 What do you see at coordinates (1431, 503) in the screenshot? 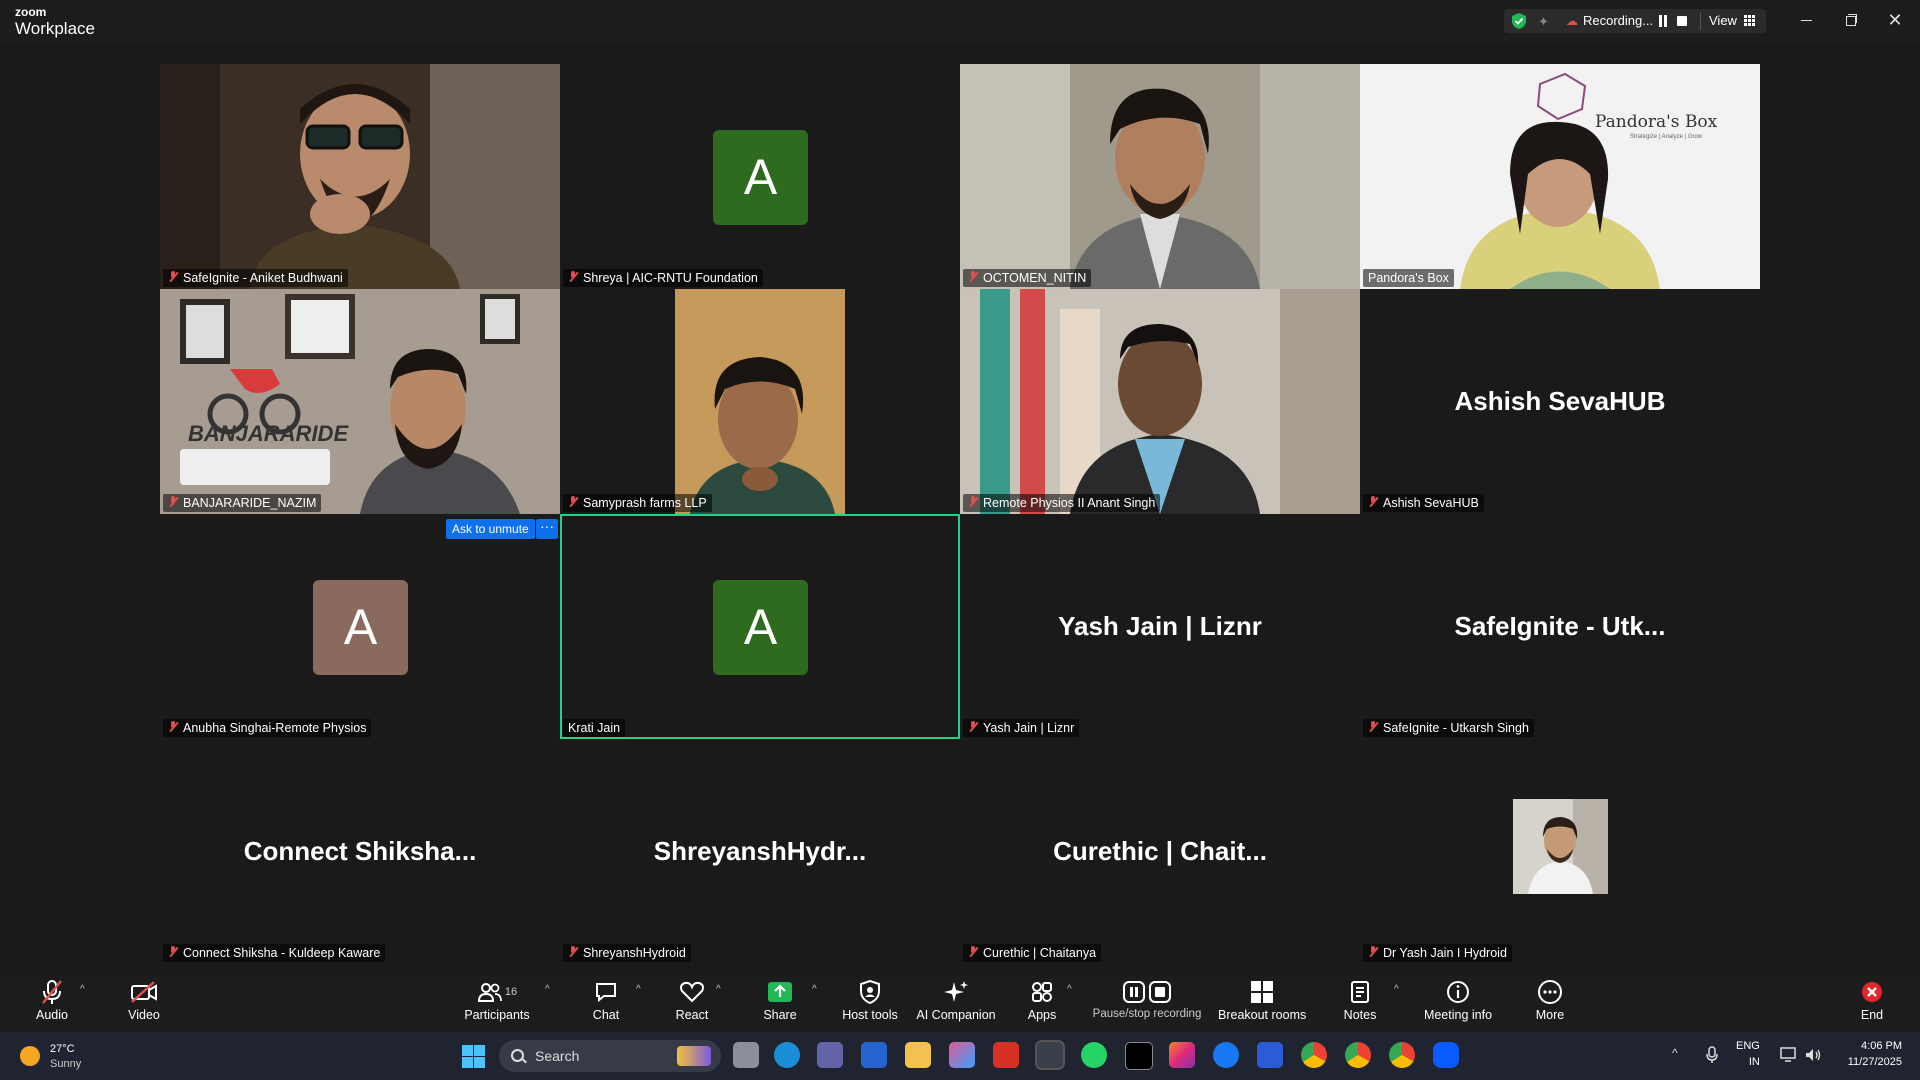
I see `name-text: Ashish SevaHUB` at bounding box center [1431, 503].